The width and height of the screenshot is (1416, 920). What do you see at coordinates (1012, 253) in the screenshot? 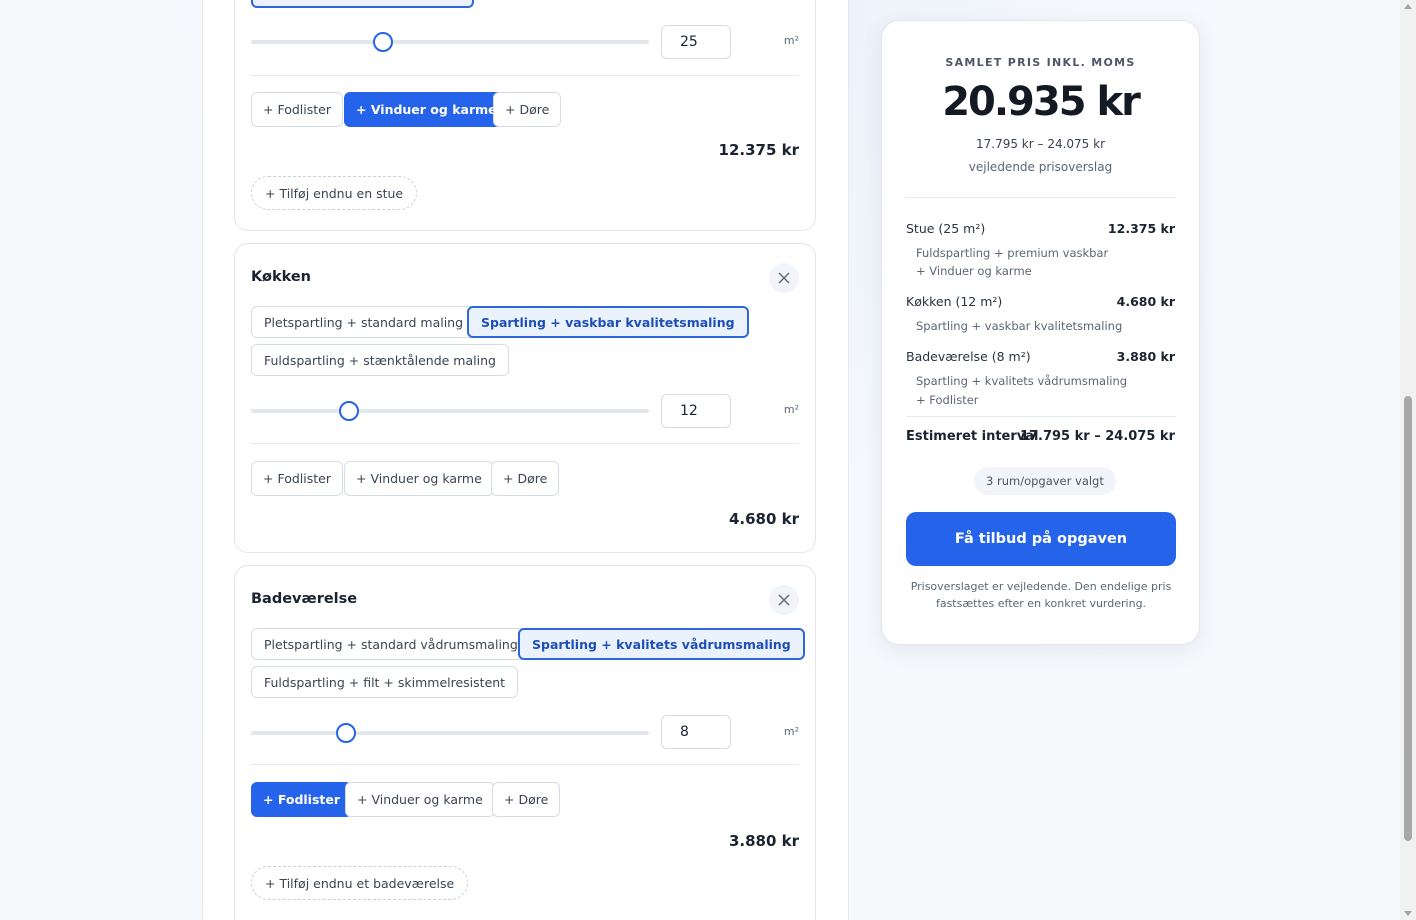
I see `summary-row-detail: Fuldspartling + premium vaskbar` at bounding box center [1012, 253].